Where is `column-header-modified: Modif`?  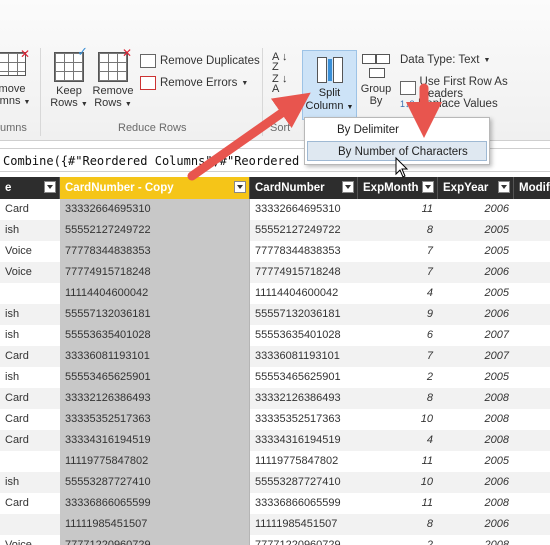 column-header-modified: Modif is located at coordinates (532, 188).